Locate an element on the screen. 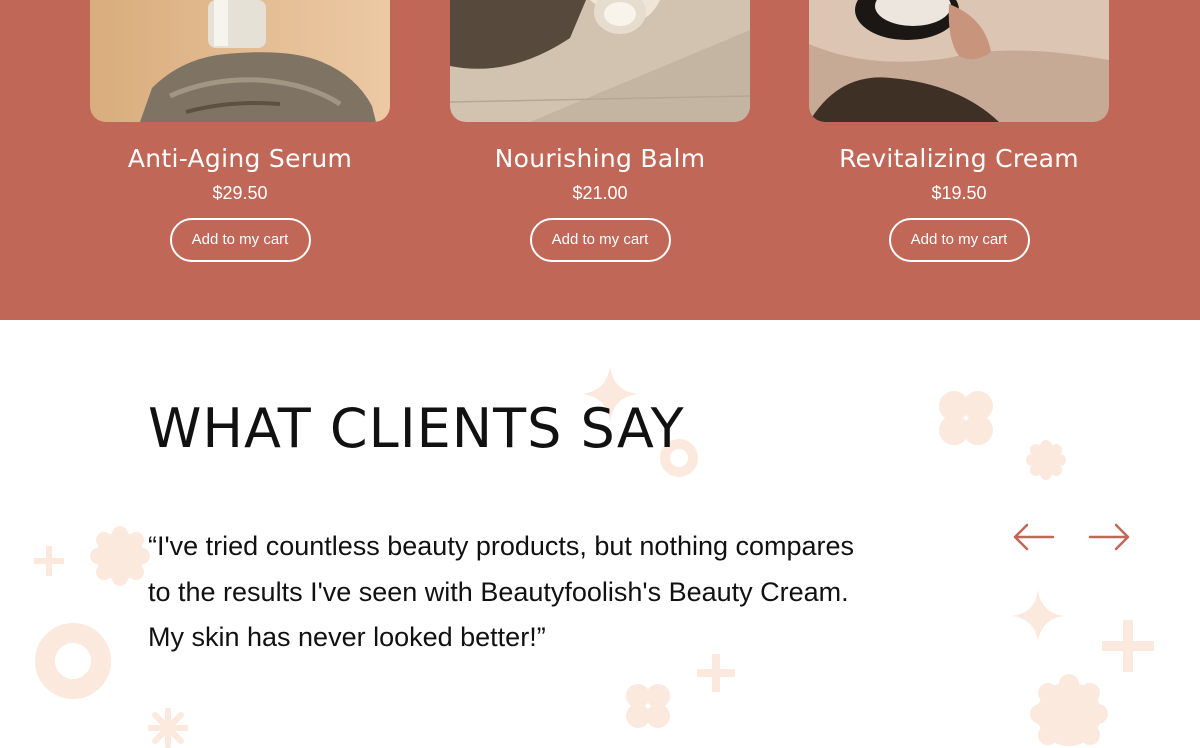 The width and height of the screenshot is (1200, 748). asterisk-icon is located at coordinates (168, 728).